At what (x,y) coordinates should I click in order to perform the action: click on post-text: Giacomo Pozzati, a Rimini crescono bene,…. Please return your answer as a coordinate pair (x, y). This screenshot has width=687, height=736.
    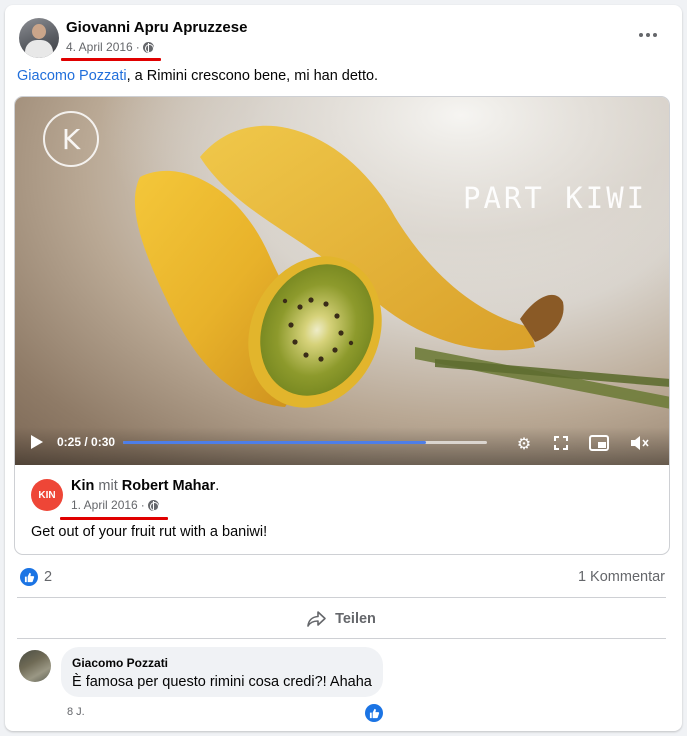
    Looking at the image, I should click on (197, 76).